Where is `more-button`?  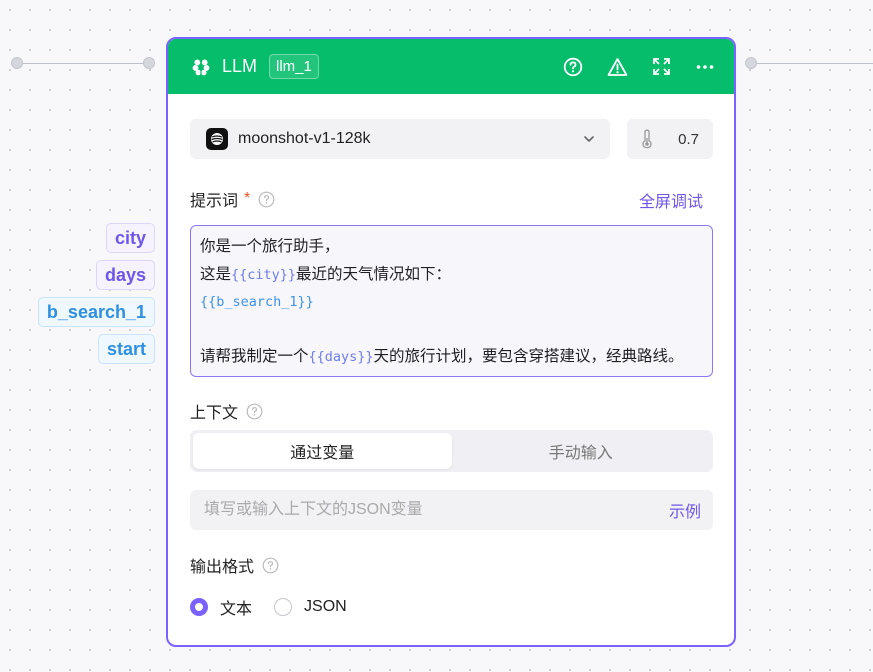 more-button is located at coordinates (705, 67).